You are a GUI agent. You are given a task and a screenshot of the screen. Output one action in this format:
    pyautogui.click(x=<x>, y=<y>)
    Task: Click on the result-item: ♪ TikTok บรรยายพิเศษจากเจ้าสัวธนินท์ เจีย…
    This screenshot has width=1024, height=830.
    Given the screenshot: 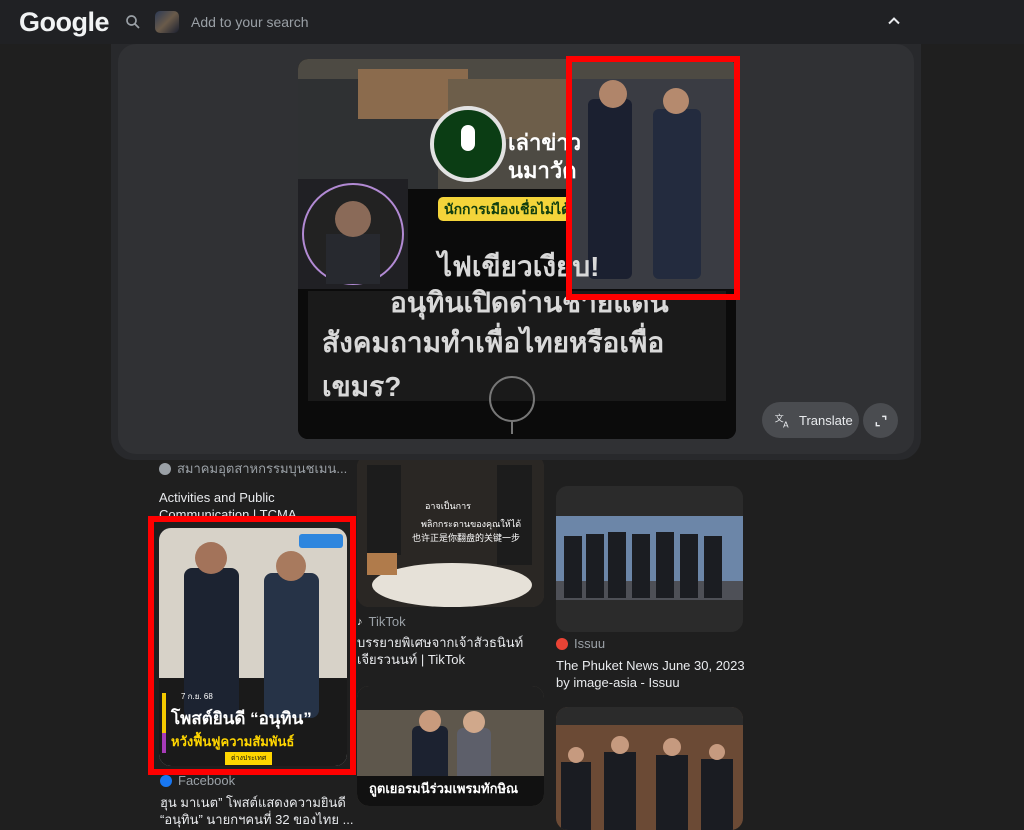 What is the action you would take?
    pyautogui.click(x=452, y=641)
    